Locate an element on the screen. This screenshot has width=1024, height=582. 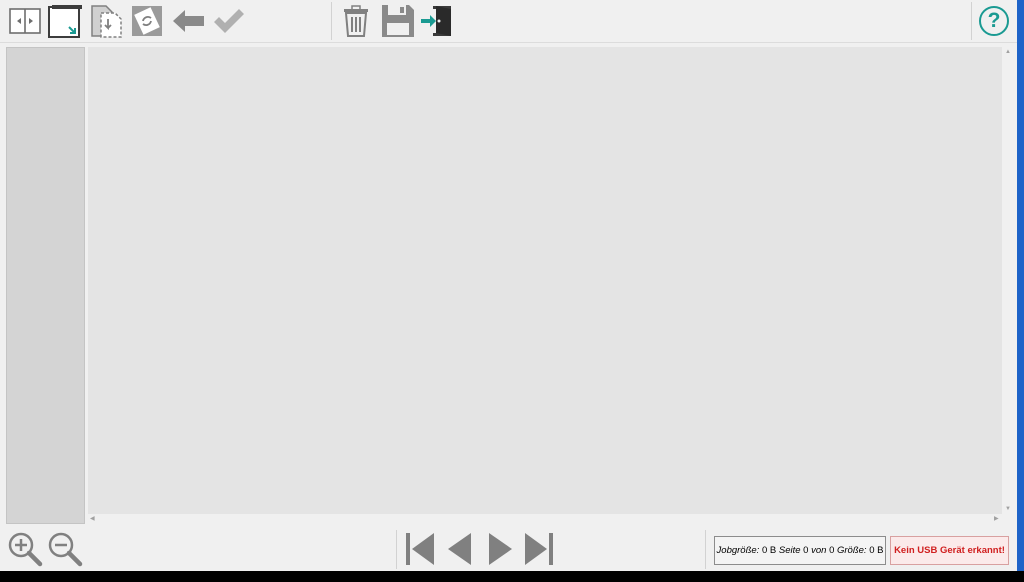
job-size-label: Jobgröße: is located at coordinates (738, 550).